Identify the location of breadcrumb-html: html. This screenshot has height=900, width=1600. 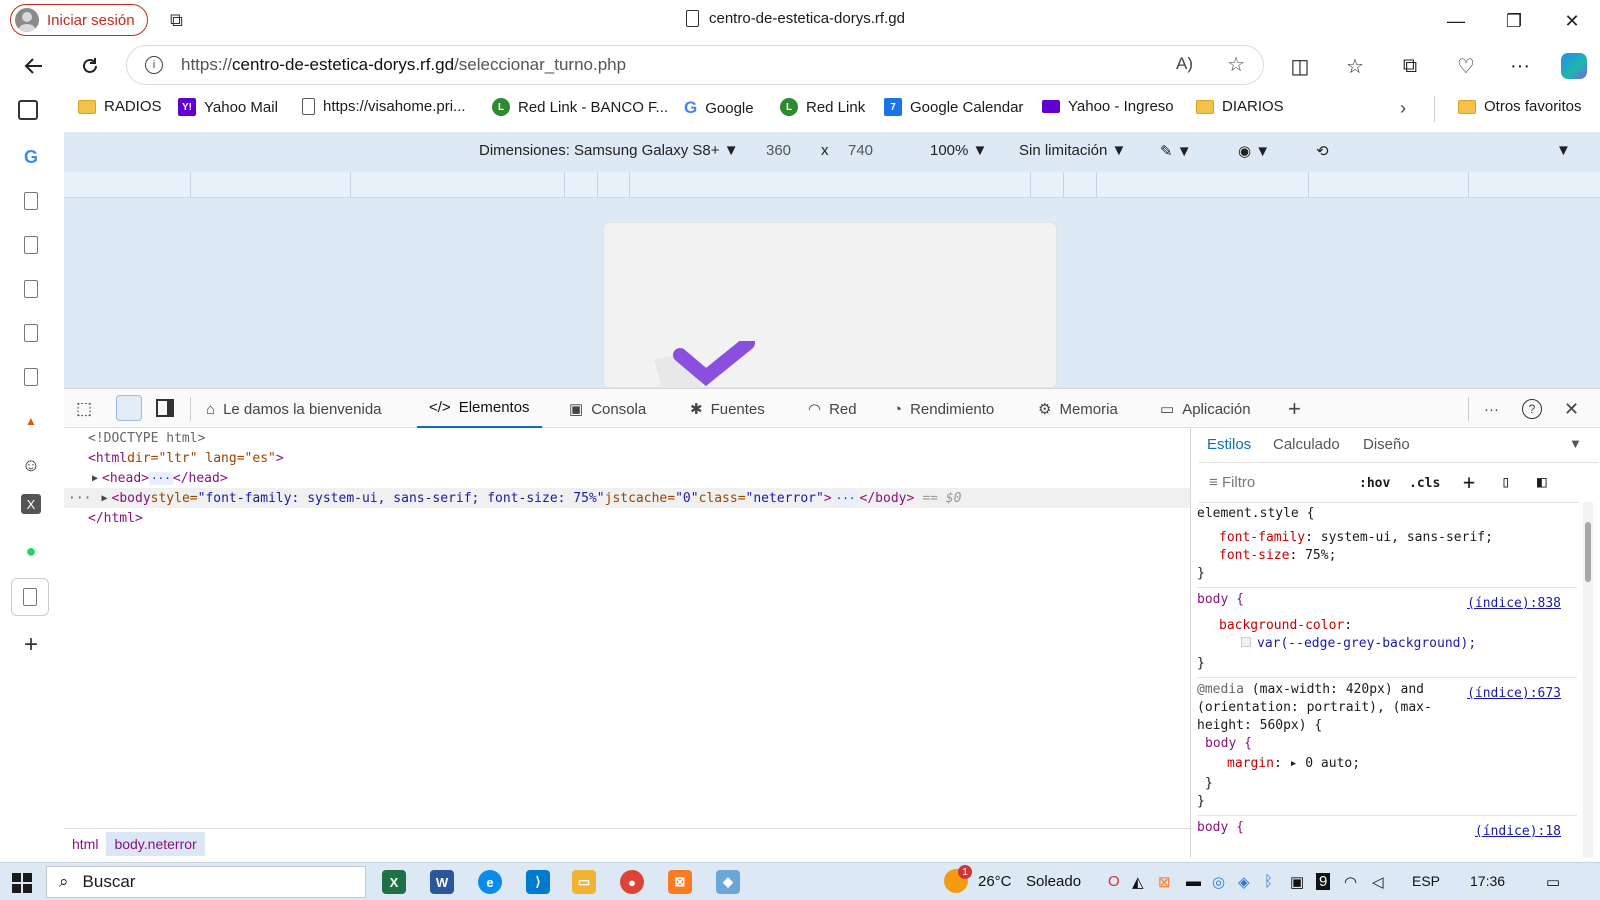
(85, 844).